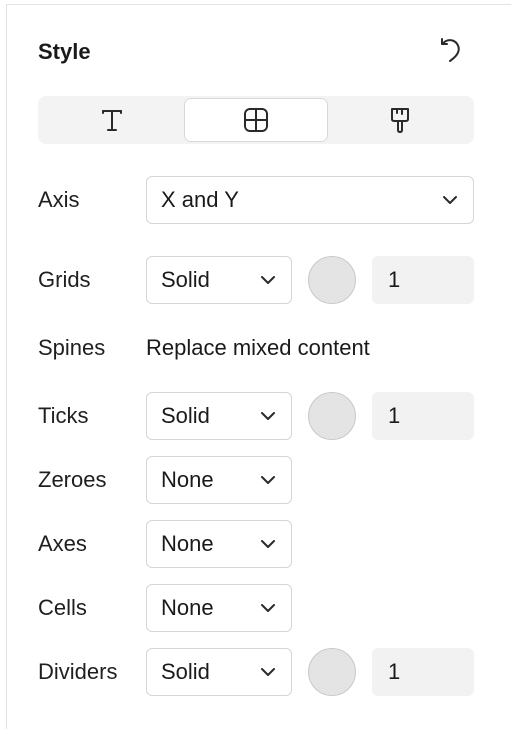 This screenshot has height=729, width=512. I want to click on panel-header: Style, so click(256, 52).